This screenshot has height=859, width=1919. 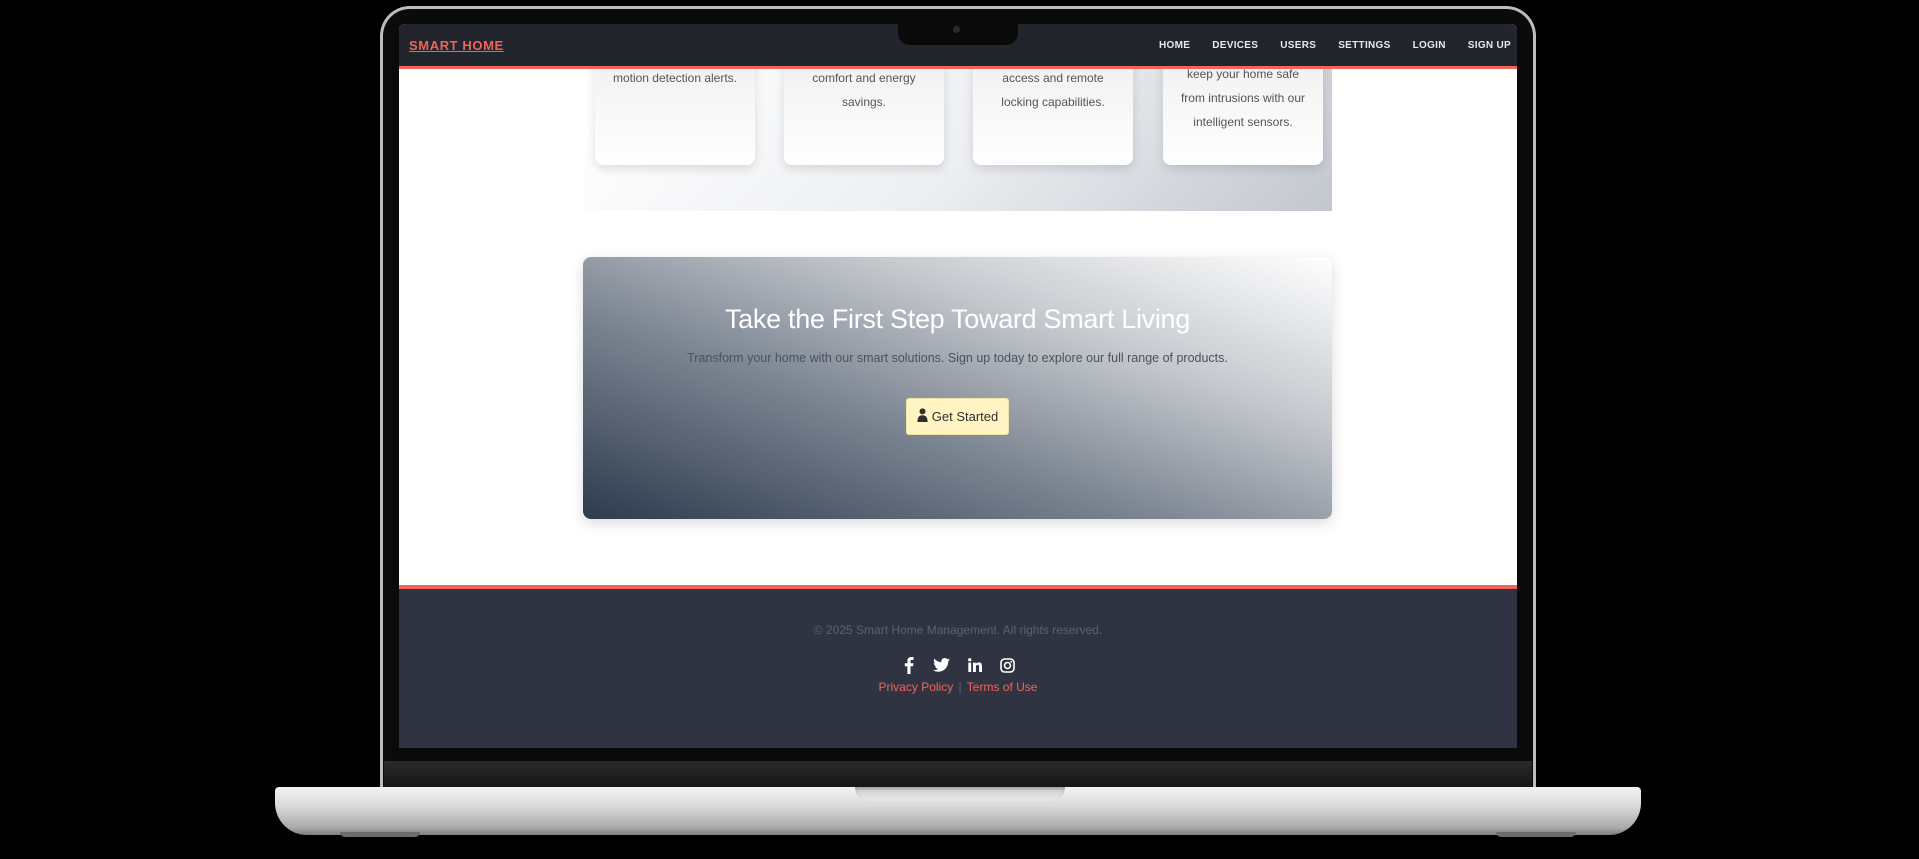 I want to click on nav-link-devices: DEVICES, so click(x=1235, y=45).